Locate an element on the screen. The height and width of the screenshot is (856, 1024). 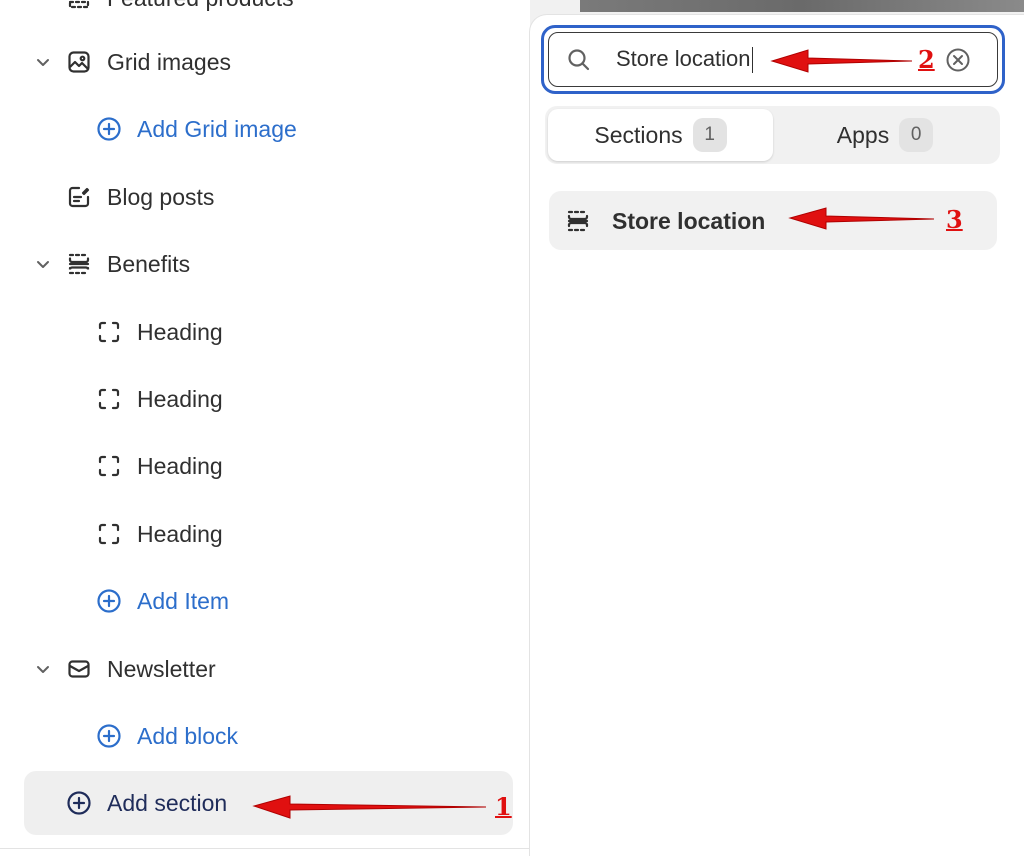
sidebar-item-label: Blog posts is located at coordinates (161, 197).